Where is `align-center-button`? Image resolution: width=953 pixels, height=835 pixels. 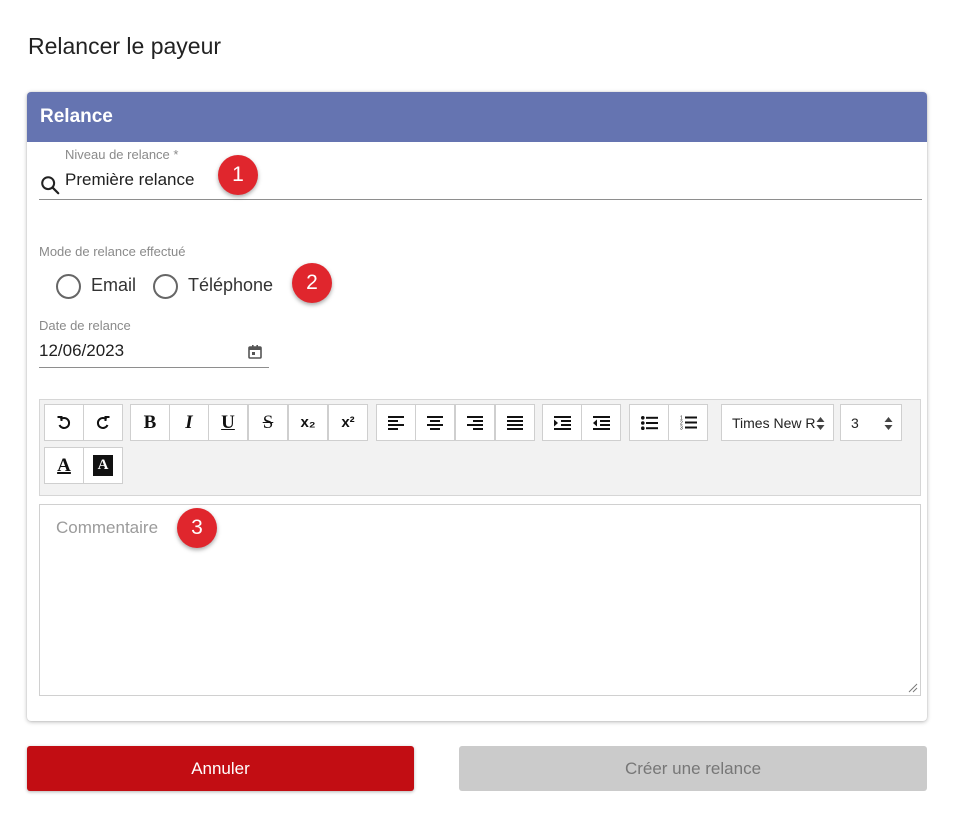 align-center-button is located at coordinates (435, 422).